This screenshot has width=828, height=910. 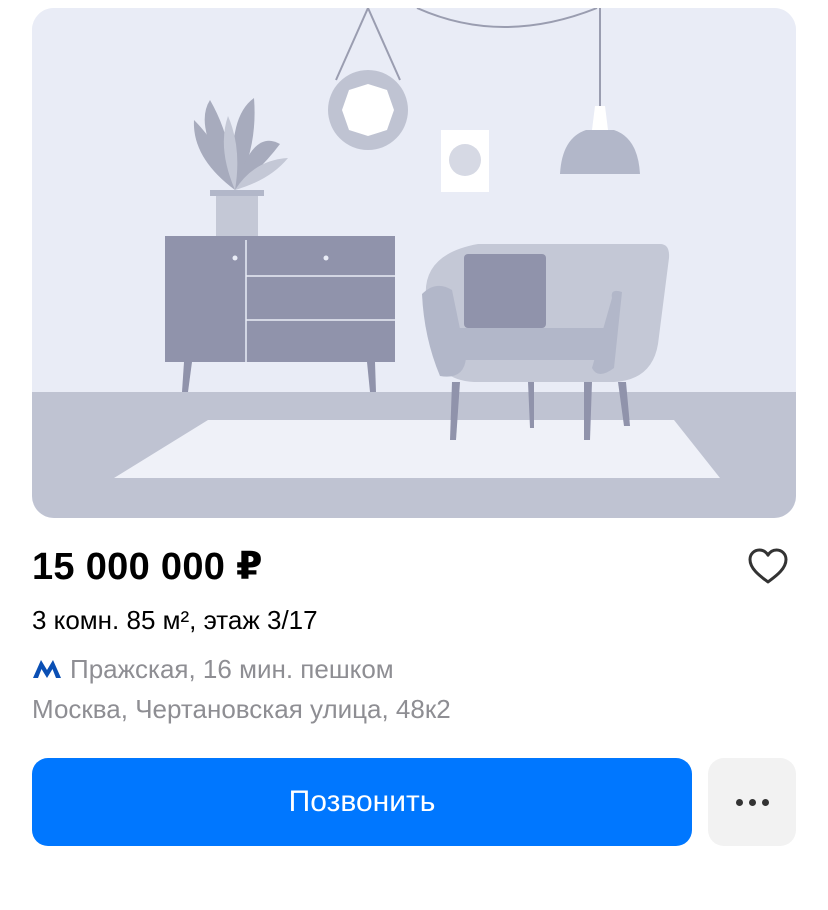 I want to click on more-options-button, so click(x=752, y=802).